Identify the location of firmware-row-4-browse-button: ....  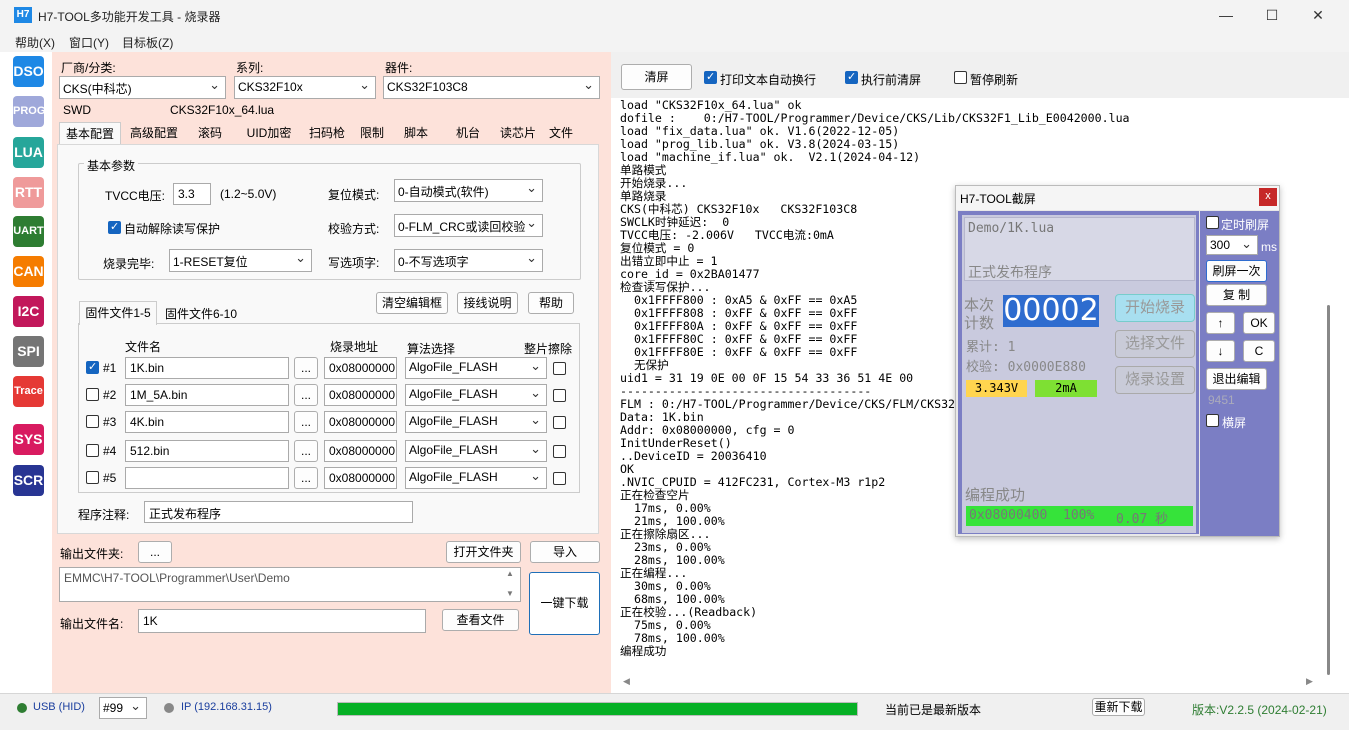
(306, 451).